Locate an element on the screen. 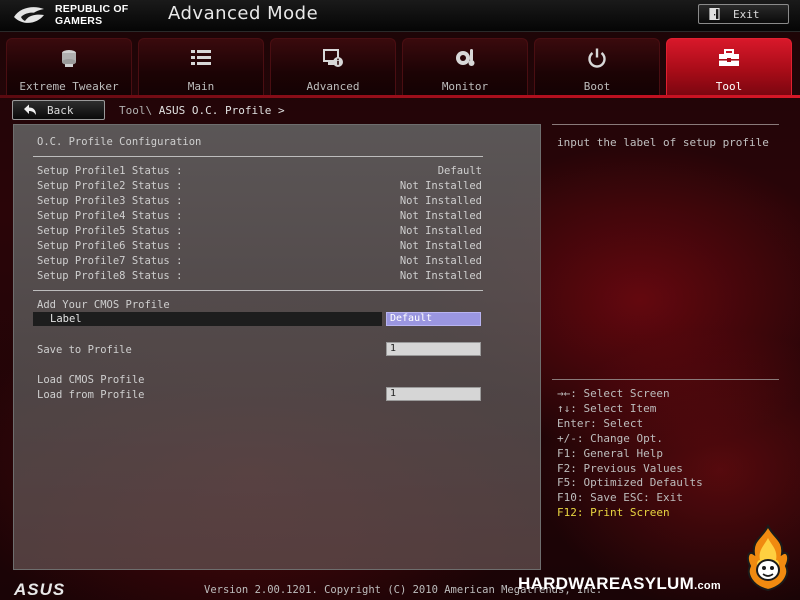  thermometer-gear-icon is located at coordinates (465, 57).